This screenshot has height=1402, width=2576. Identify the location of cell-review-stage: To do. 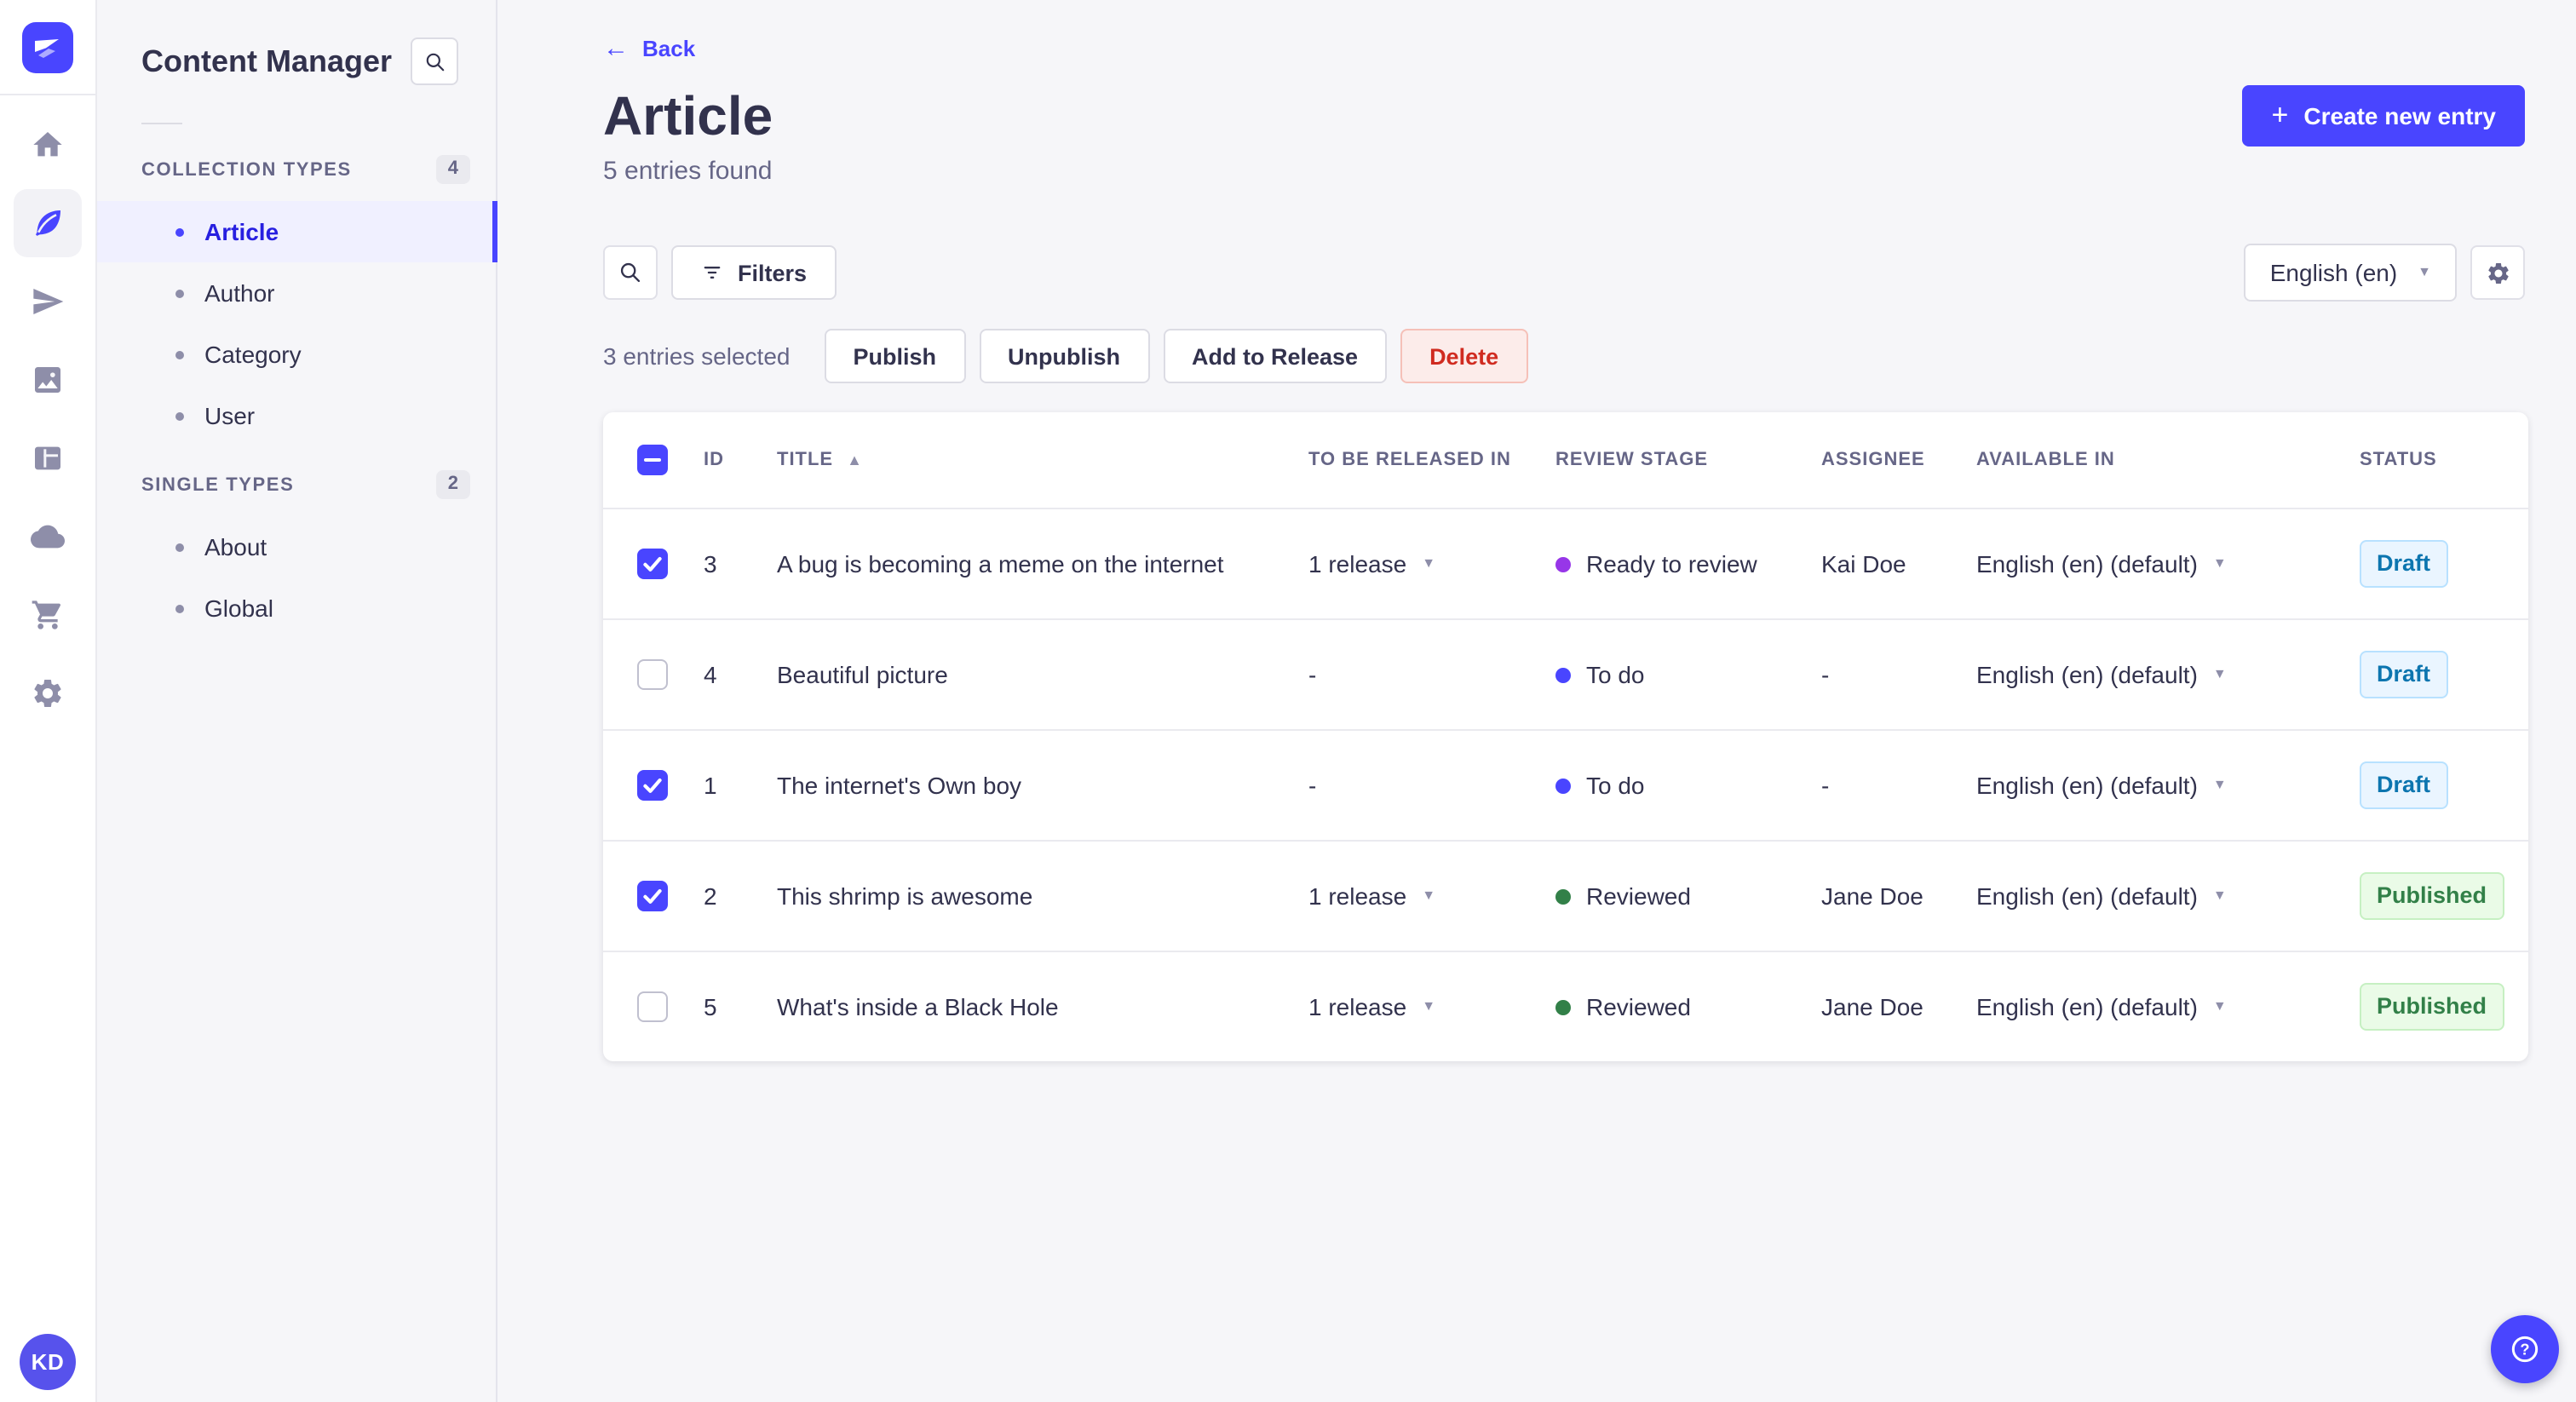
(1661, 674).